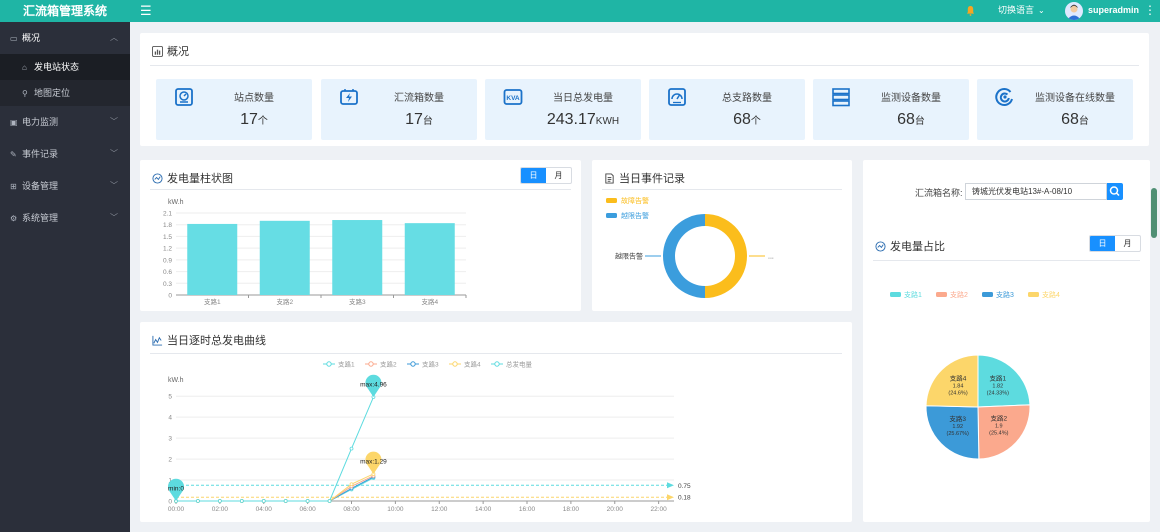 The height and width of the screenshot is (532, 1160). Describe the element at coordinates (170, 418) in the screenshot. I see `y-tick-label: 4` at that location.